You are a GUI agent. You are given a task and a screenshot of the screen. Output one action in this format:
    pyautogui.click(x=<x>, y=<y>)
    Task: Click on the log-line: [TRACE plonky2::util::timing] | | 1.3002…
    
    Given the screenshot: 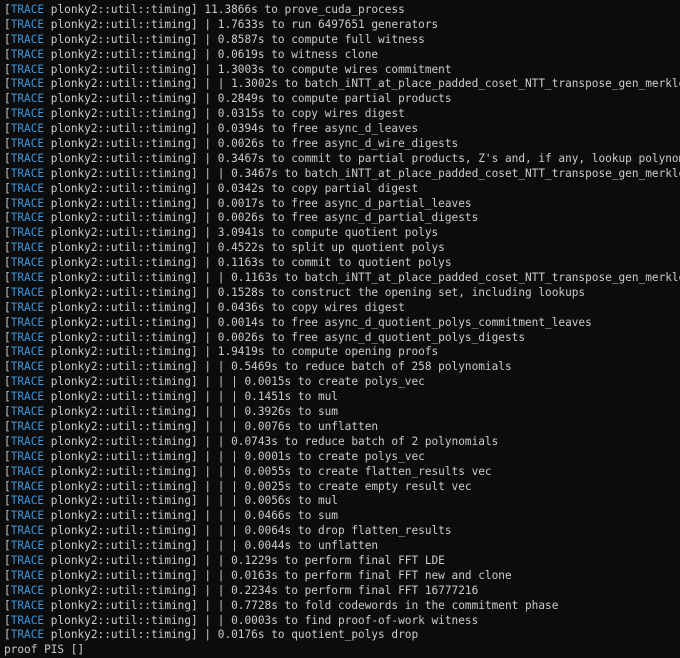 What is the action you would take?
    pyautogui.click(x=342, y=84)
    